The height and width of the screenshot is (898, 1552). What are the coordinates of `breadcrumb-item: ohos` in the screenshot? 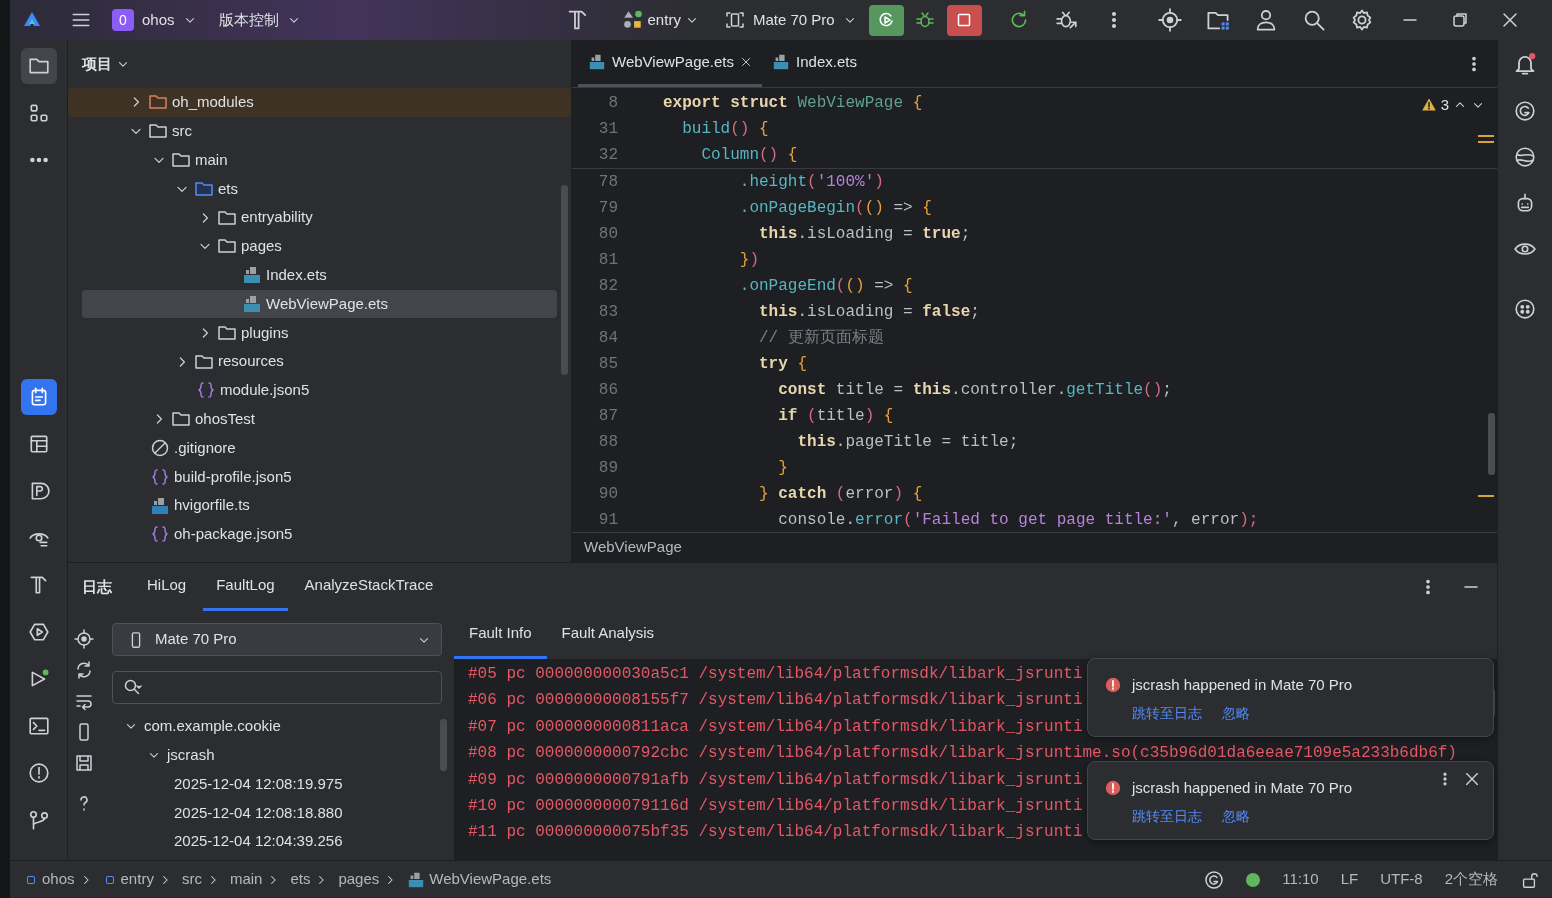 It's located at (49, 879).